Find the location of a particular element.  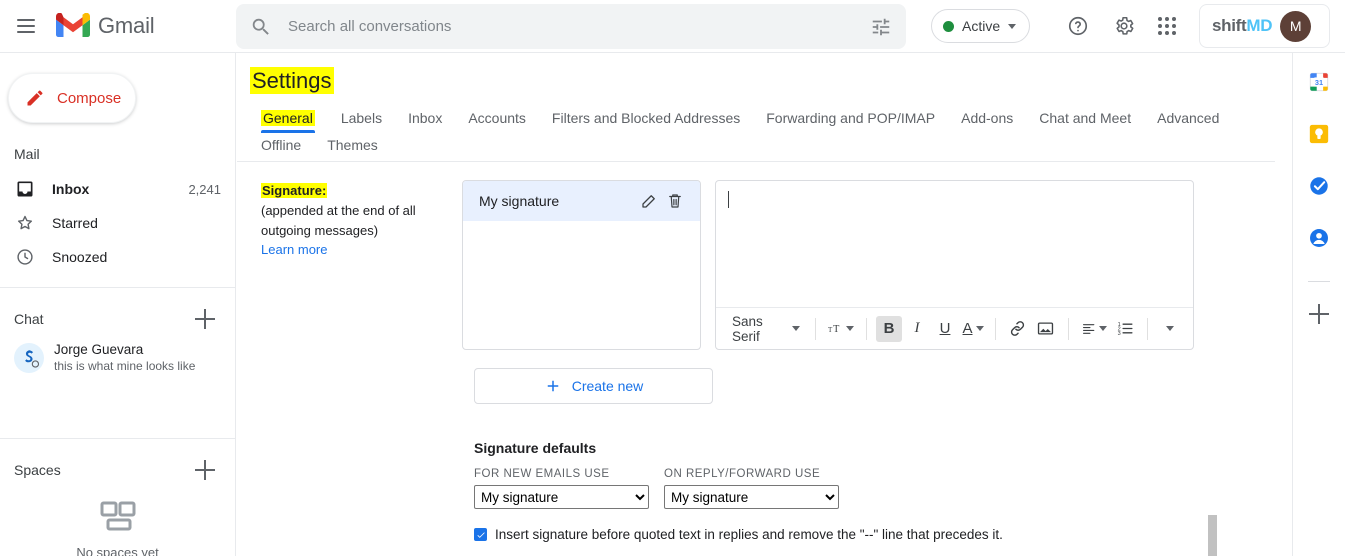

underline-label: U is located at coordinates (945, 329).